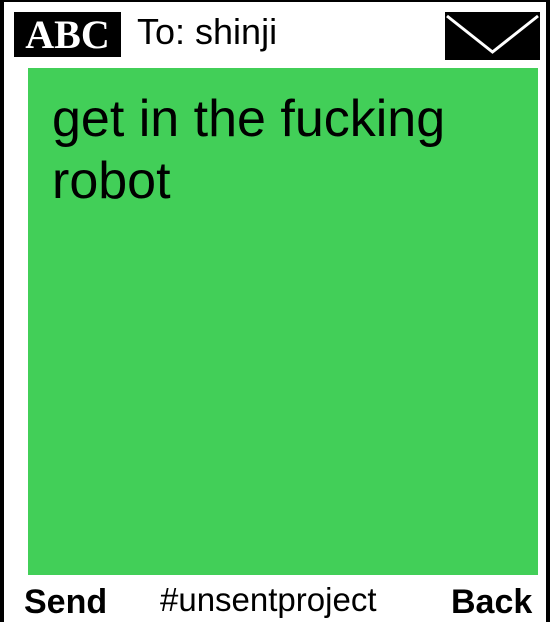  Describe the element at coordinates (268, 599) in the screenshot. I see `hashtag-label: #unsentproject` at that location.